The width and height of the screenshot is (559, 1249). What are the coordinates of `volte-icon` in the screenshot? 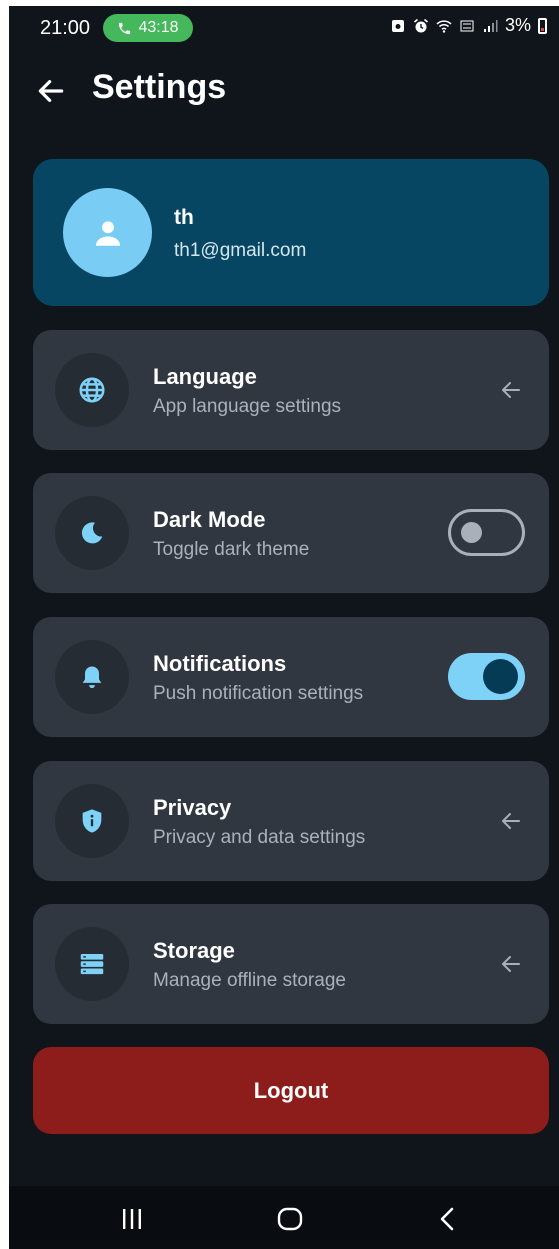 It's located at (467, 25).